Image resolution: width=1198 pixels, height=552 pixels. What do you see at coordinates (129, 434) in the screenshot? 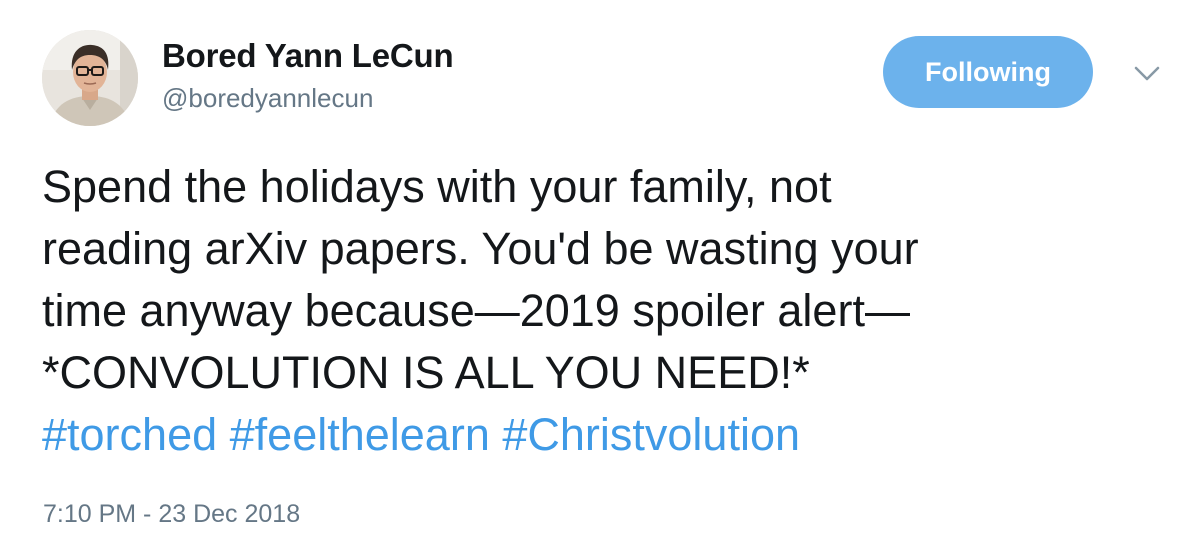
I see `hashtag-link: #torched` at bounding box center [129, 434].